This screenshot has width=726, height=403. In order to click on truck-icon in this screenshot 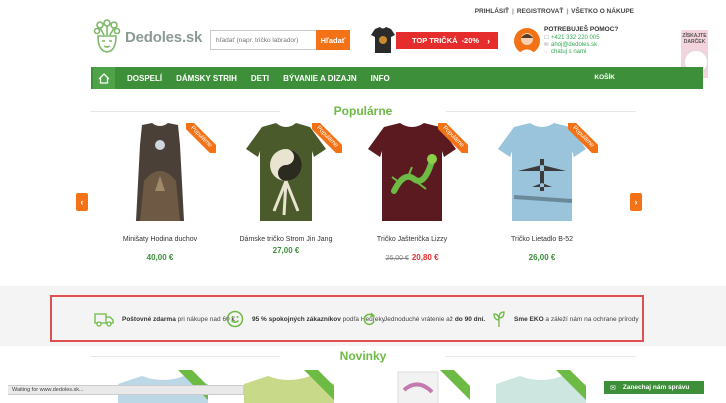, I will do `click(104, 320)`.